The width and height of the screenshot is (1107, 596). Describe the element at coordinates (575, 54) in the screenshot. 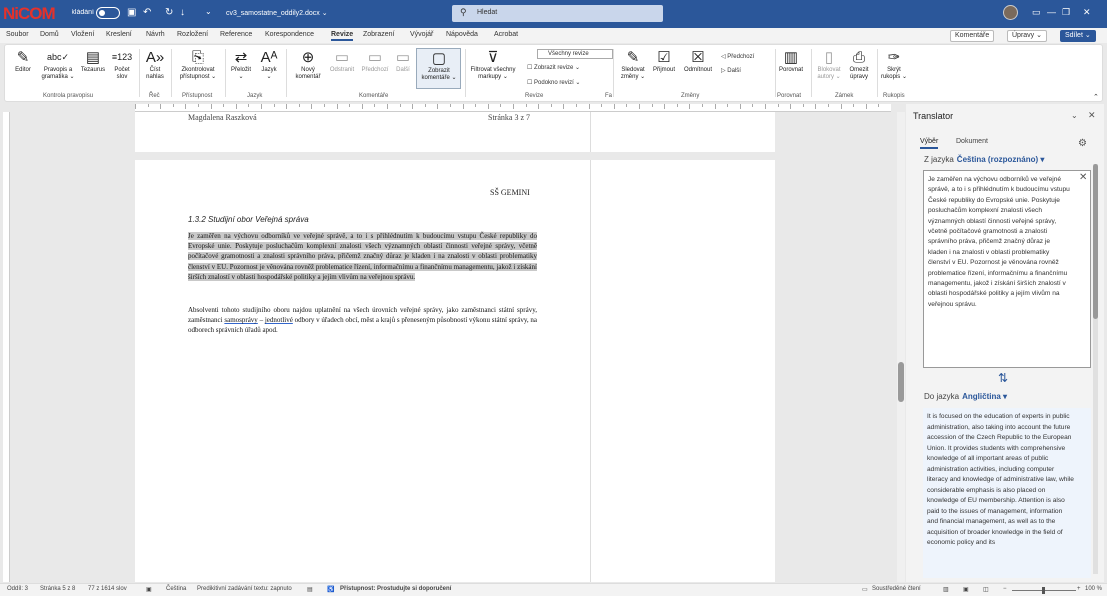

I see `all-revisions-dropdown: Všechny revize` at that location.